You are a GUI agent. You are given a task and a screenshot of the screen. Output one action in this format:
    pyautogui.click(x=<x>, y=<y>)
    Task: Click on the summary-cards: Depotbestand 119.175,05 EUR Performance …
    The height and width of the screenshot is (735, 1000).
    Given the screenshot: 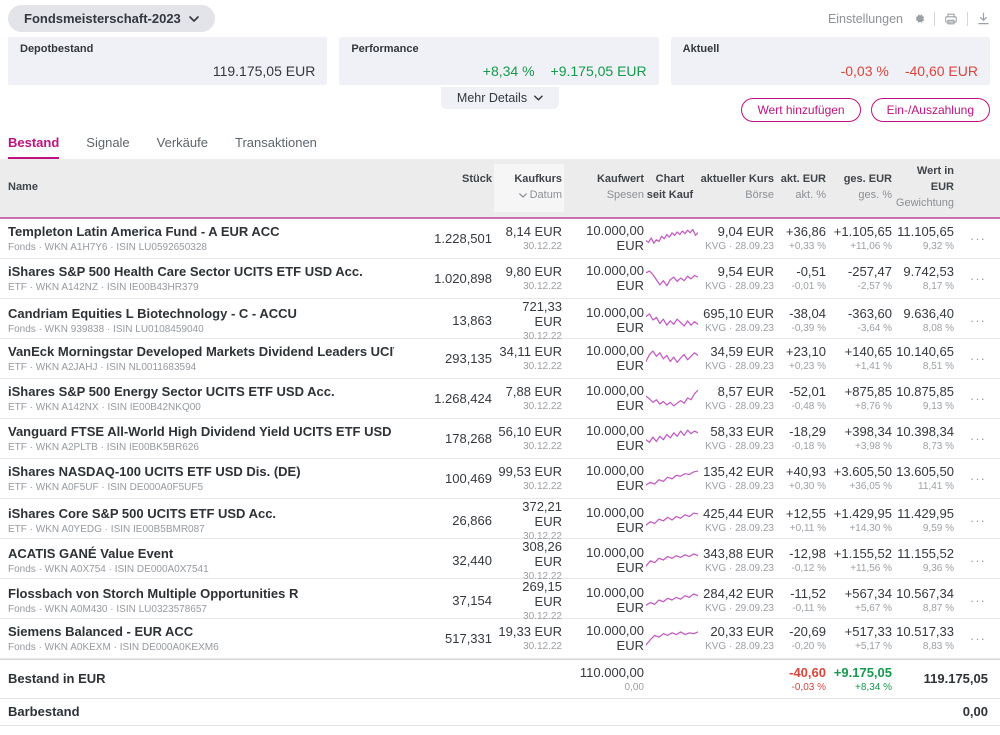 What is the action you would take?
    pyautogui.click(x=500, y=60)
    